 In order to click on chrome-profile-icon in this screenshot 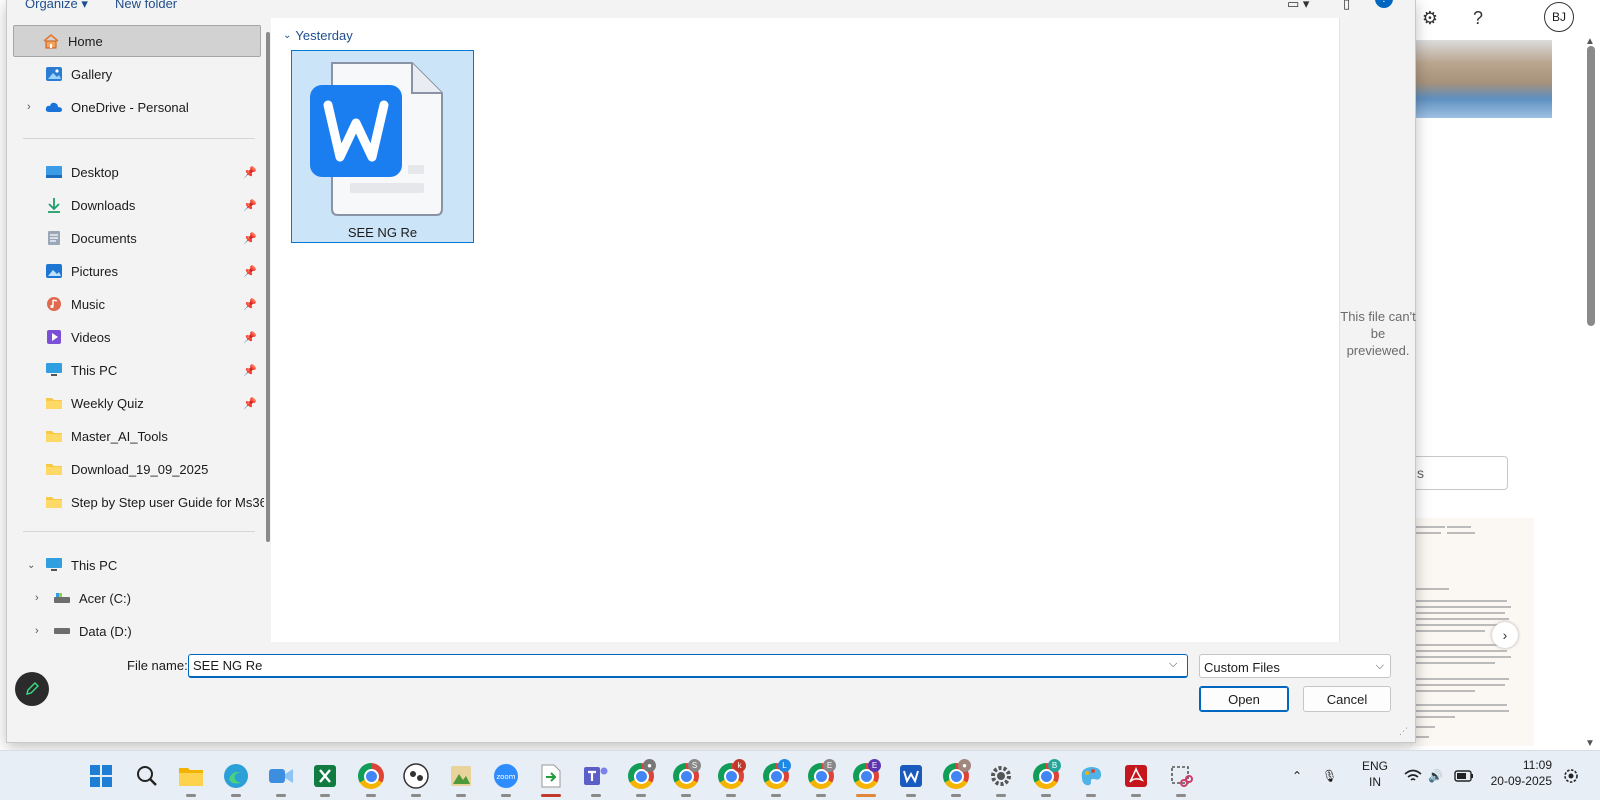, I will do `click(416, 778)`.